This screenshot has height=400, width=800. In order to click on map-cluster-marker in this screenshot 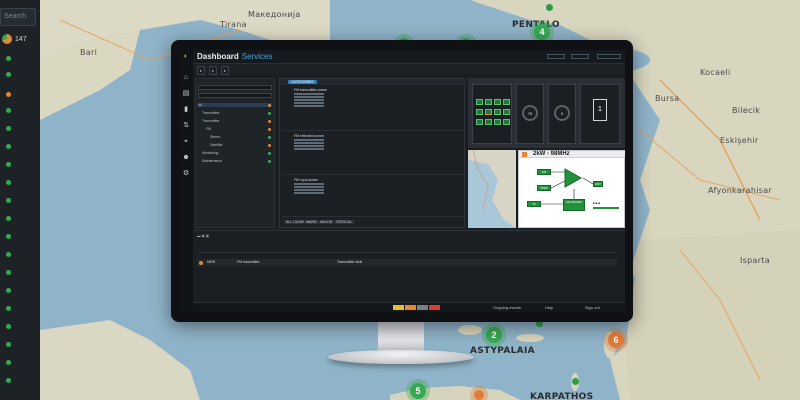, I will do `click(479, 395)`.